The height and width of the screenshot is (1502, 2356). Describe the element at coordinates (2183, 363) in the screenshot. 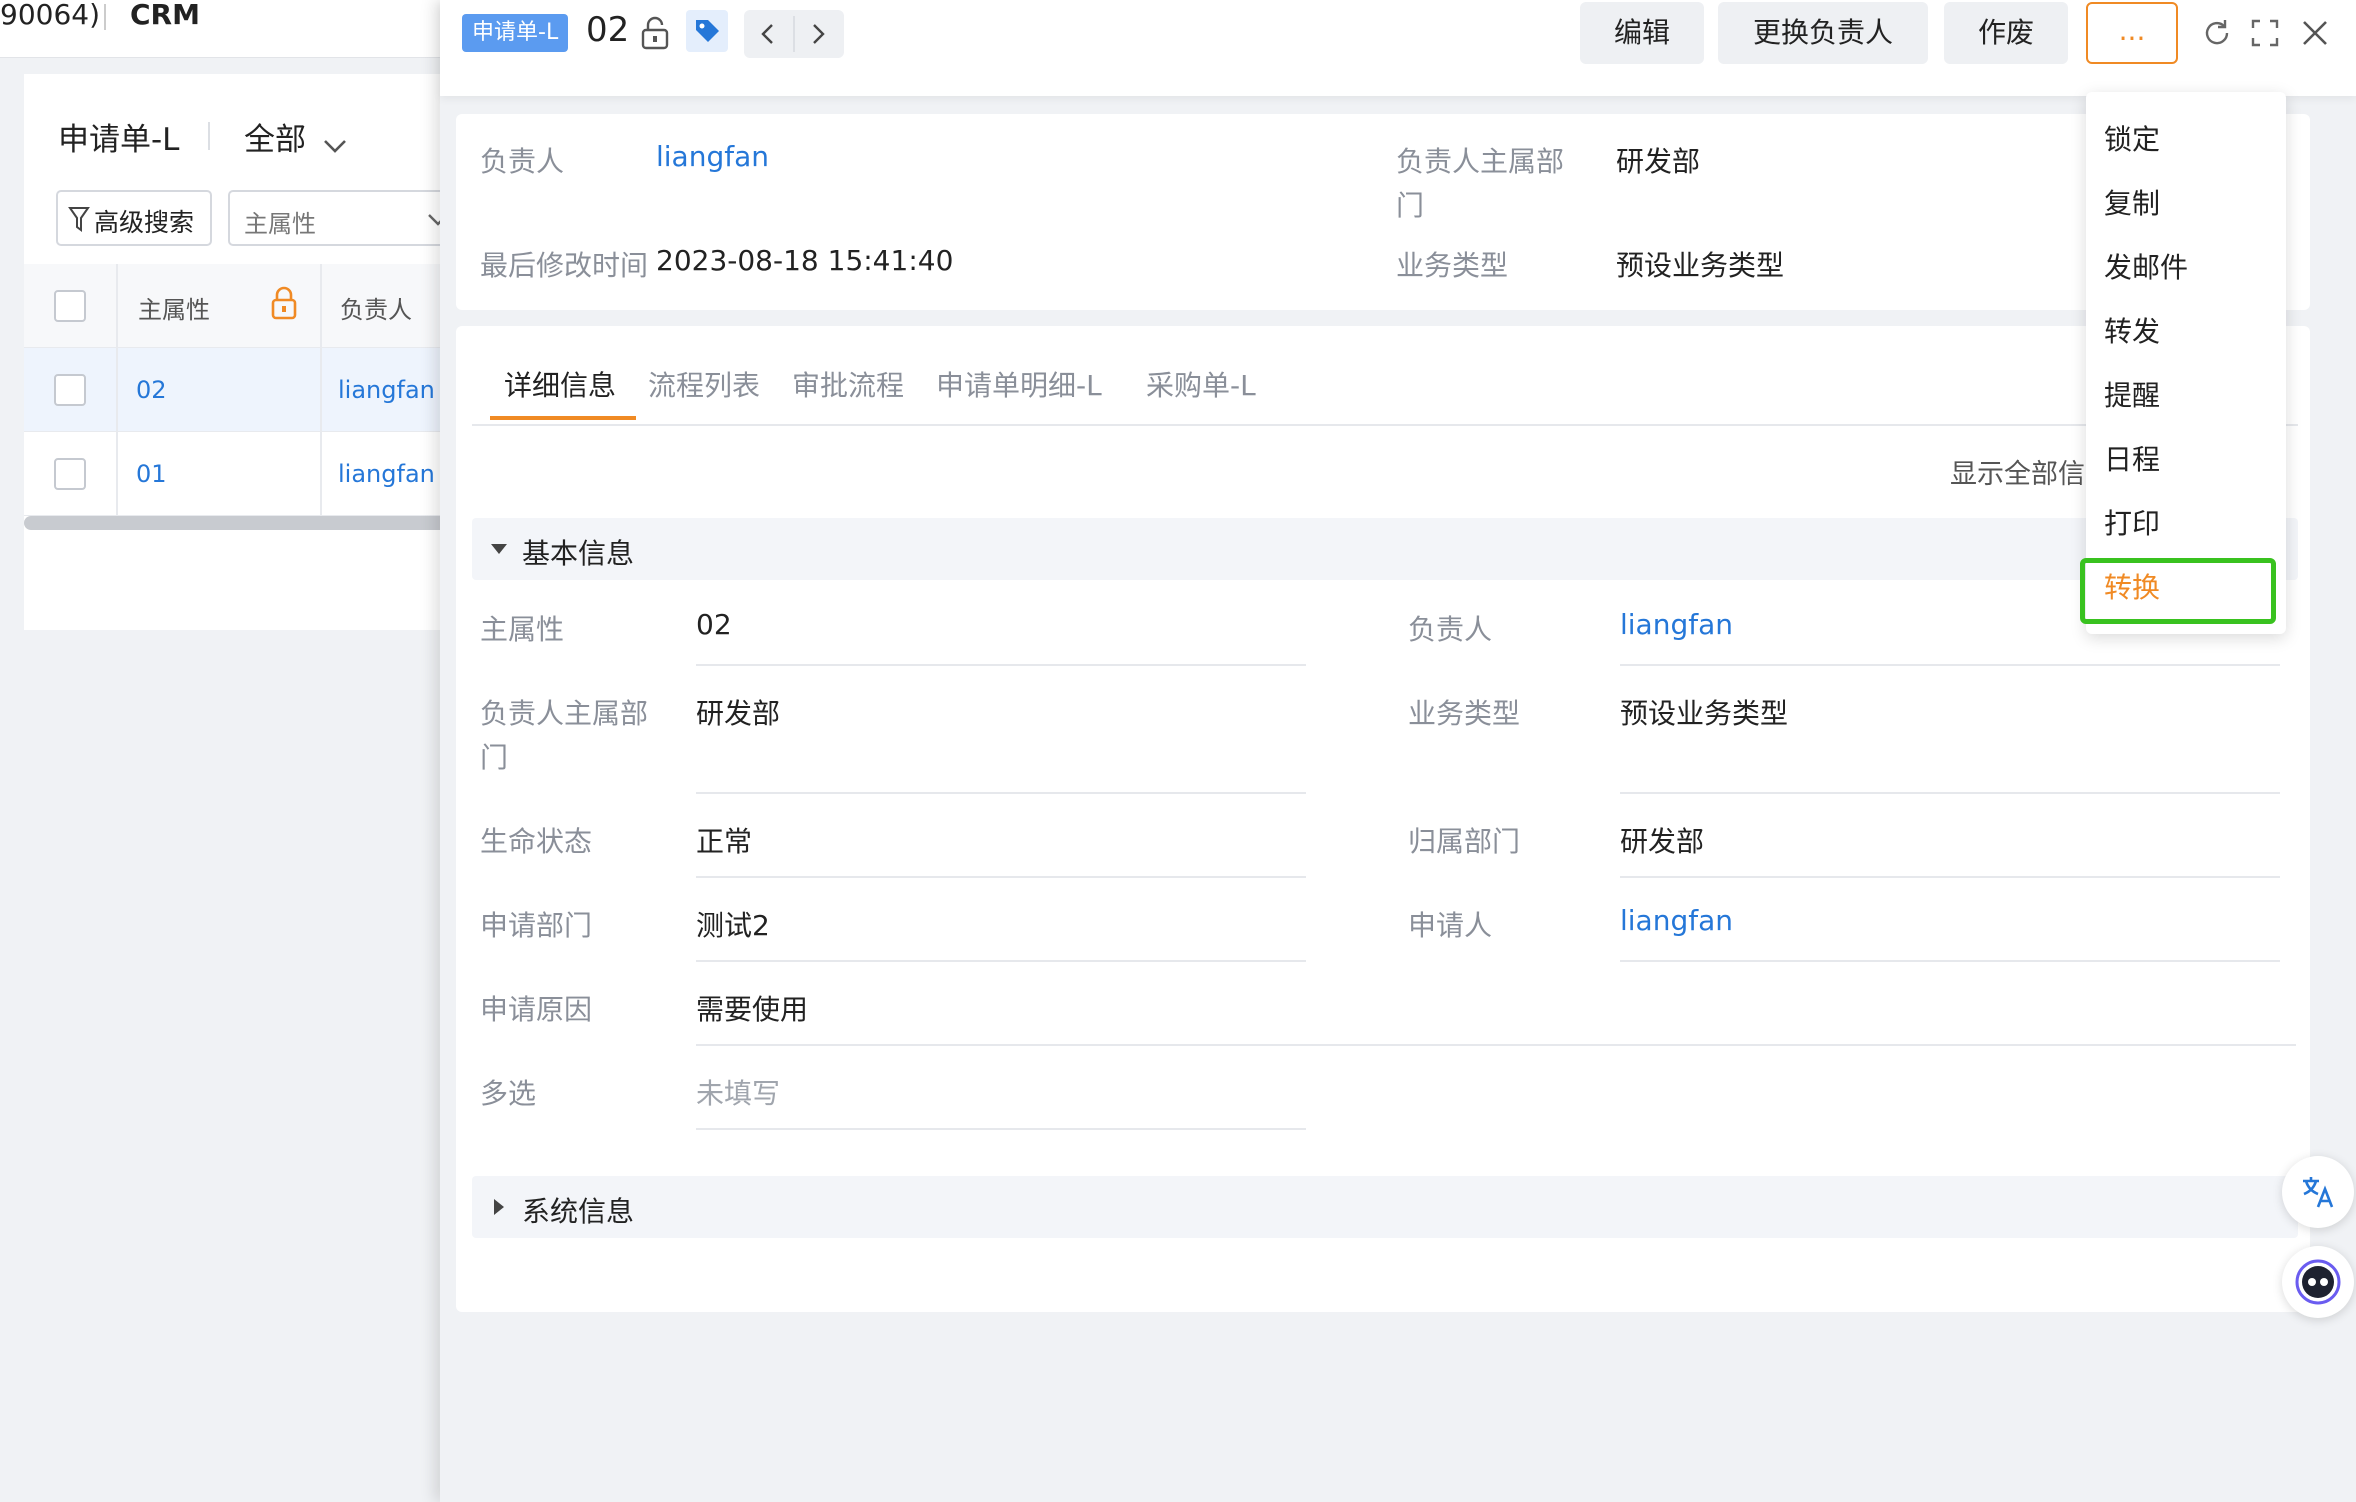

I see `more-dropdown-menu: 锁定 复制 发邮件 转发 提醒 日程 打印 转换` at that location.